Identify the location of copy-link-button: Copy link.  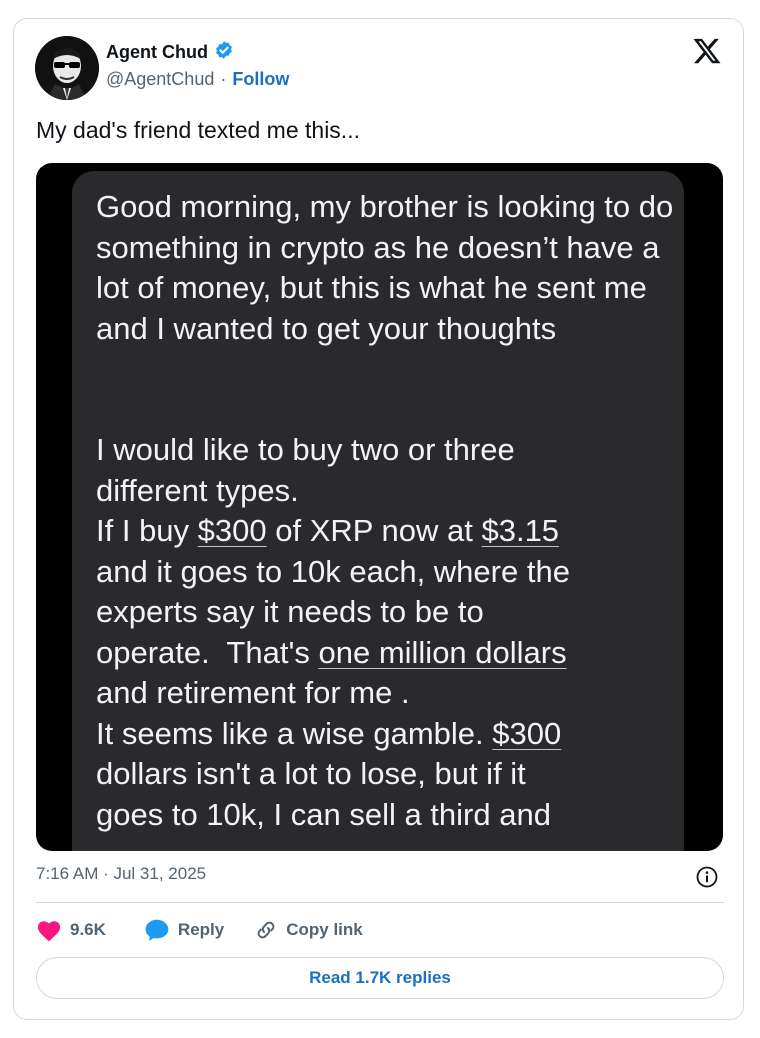
(308, 930).